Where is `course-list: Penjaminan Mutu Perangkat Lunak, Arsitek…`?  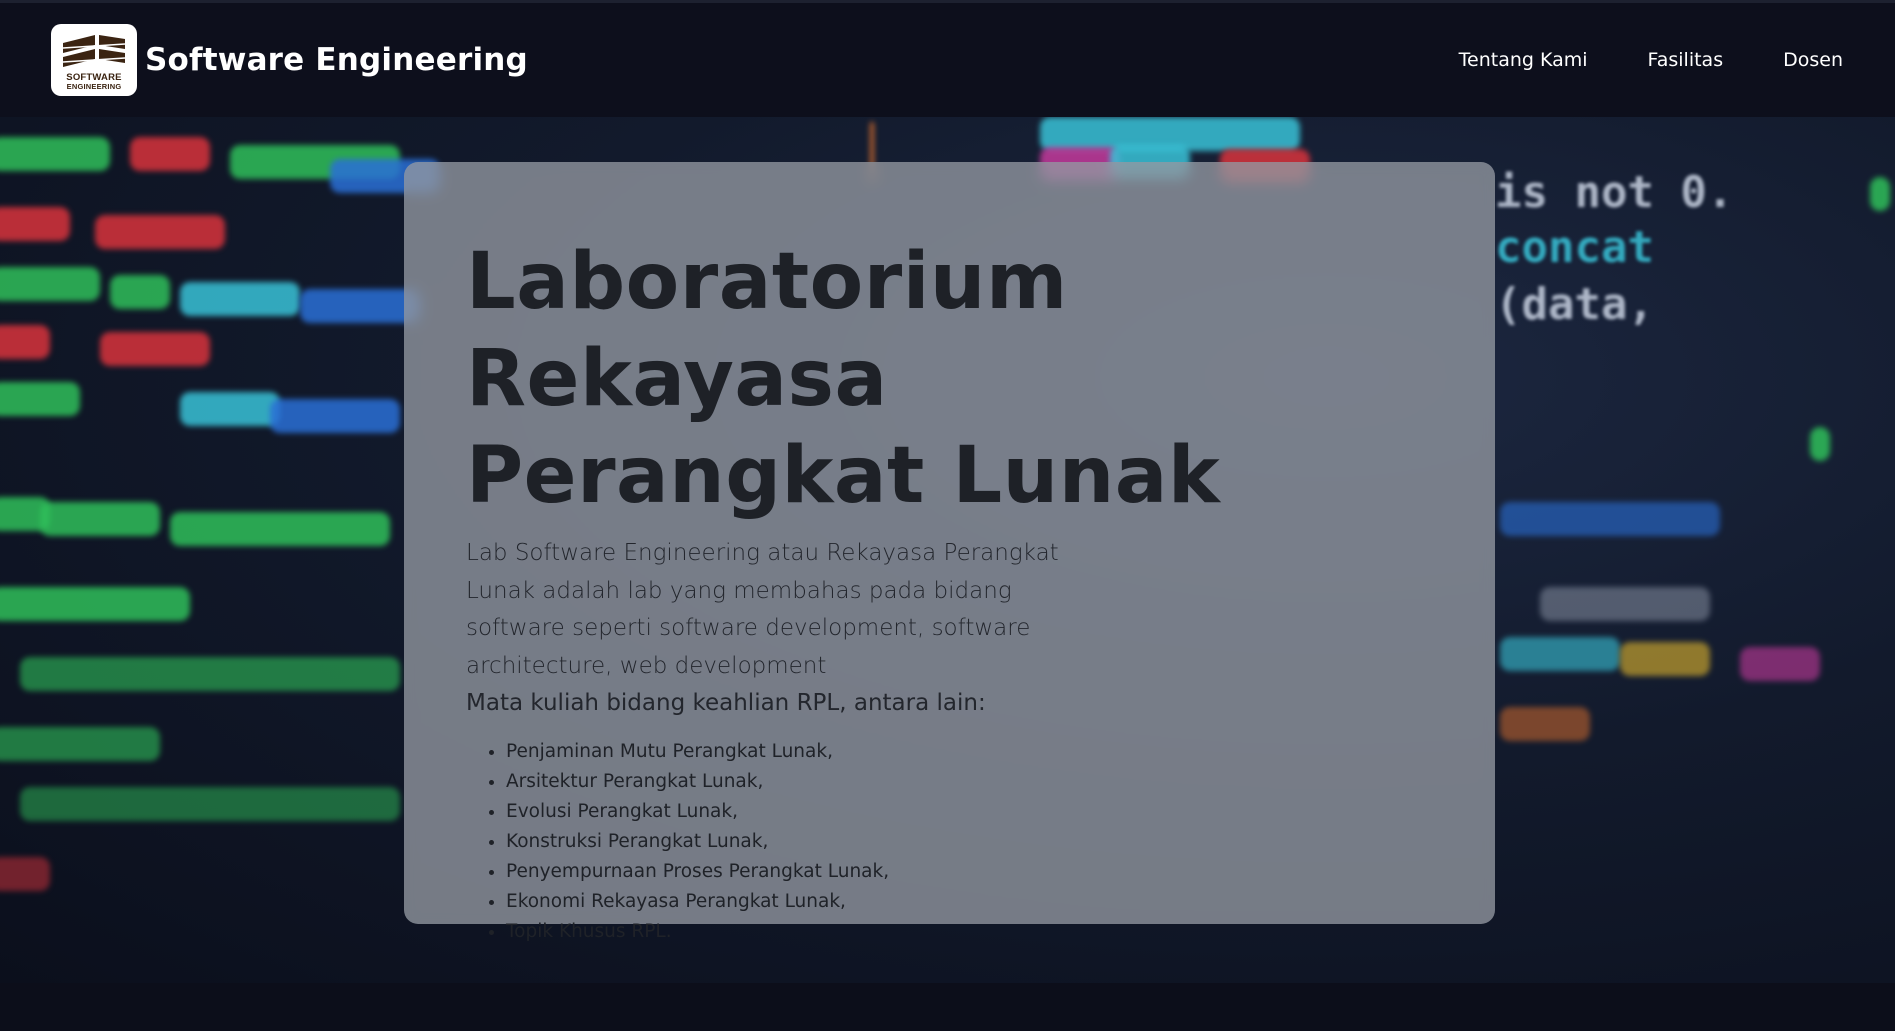
course-list: Penjaminan Mutu Perangkat Lunak, Arsitek… is located at coordinates (980, 842).